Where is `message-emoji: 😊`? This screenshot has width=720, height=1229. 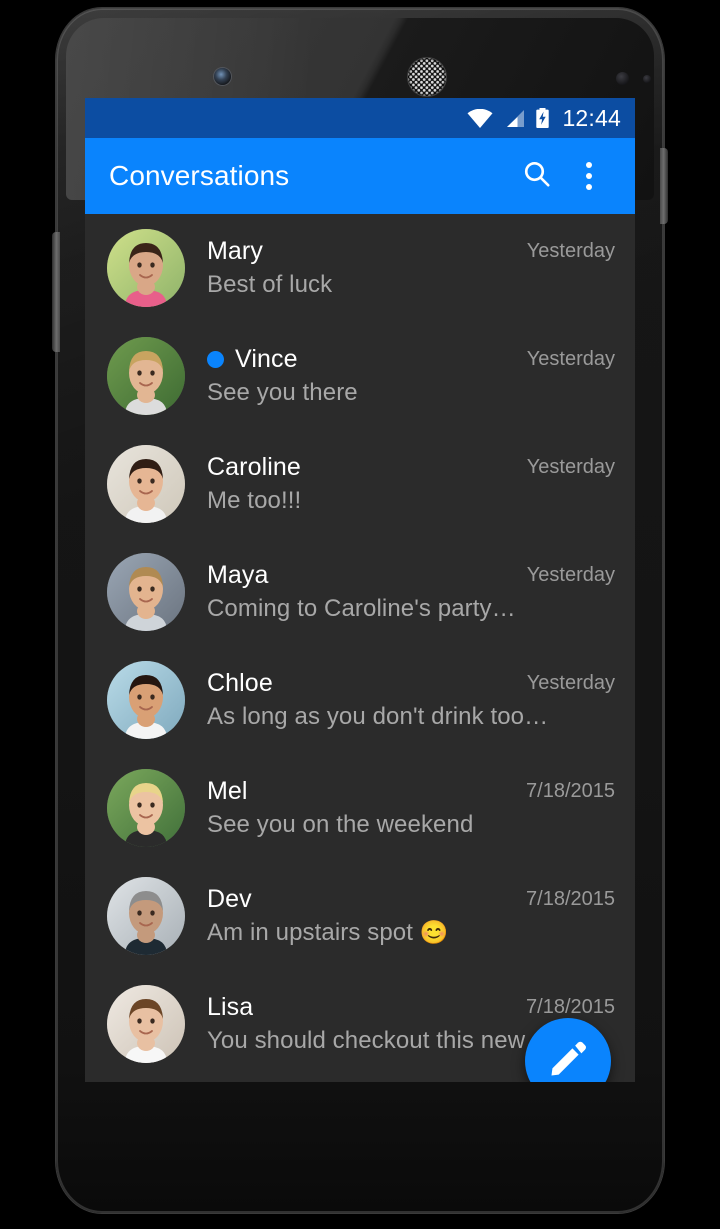 message-emoji: 😊 is located at coordinates (434, 932).